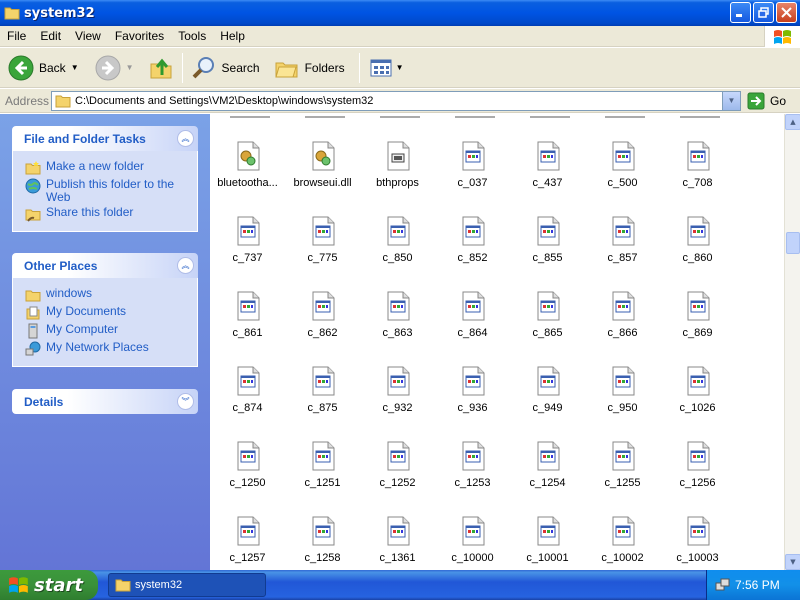 This screenshot has height=600, width=800. Describe the element at coordinates (739, 15) in the screenshot. I see `minimize-icon` at that location.